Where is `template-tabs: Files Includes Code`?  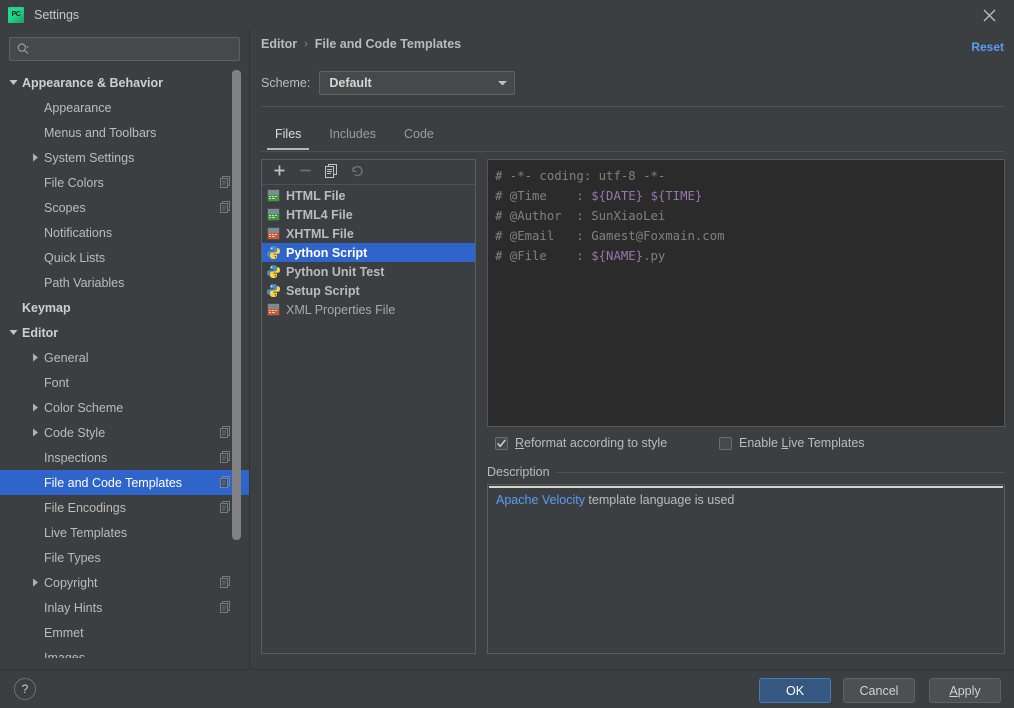 template-tabs: Files Includes Code is located at coordinates (354, 136).